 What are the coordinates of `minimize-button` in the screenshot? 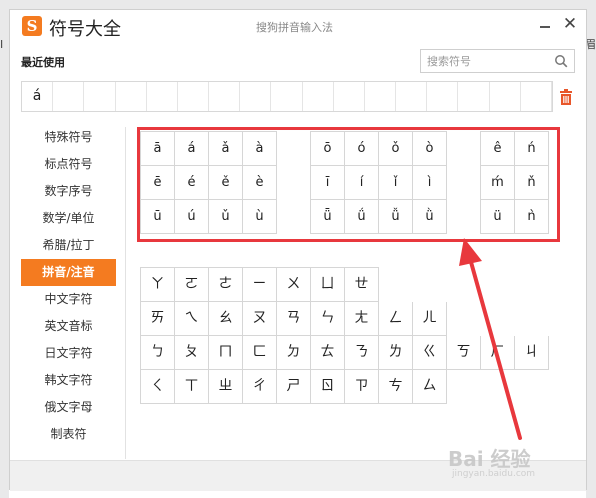 It's located at (545, 26).